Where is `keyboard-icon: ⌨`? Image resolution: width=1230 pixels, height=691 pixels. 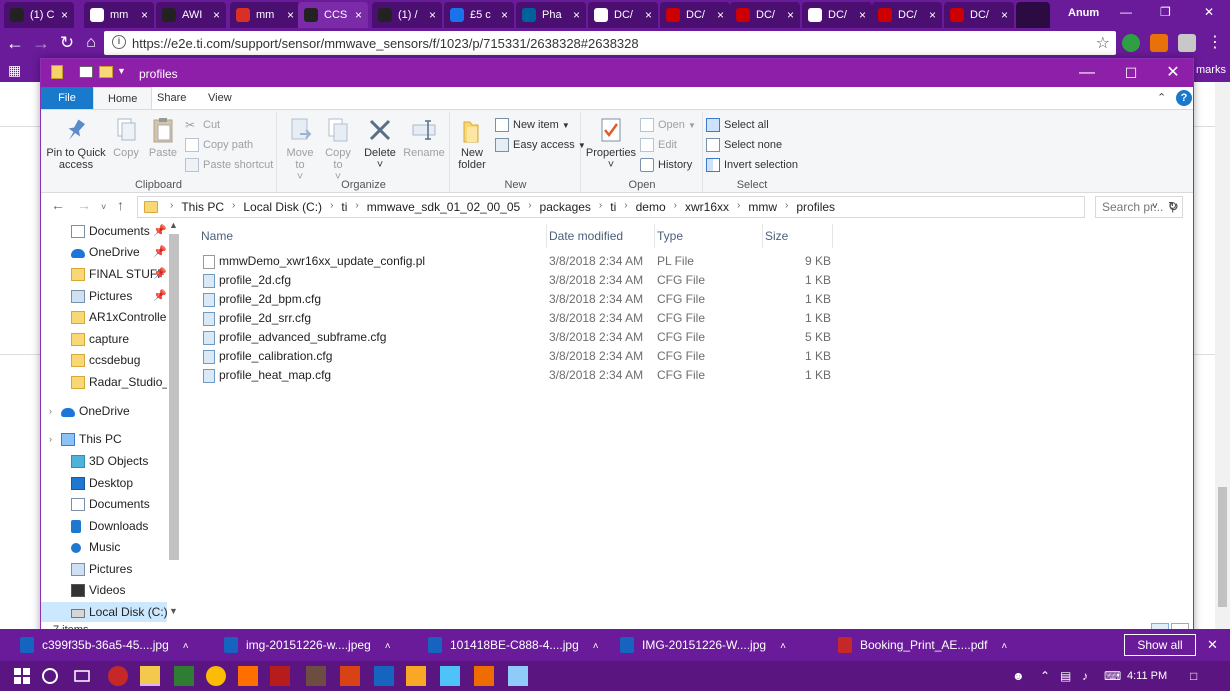 keyboard-icon: ⌨ is located at coordinates (1112, 676).